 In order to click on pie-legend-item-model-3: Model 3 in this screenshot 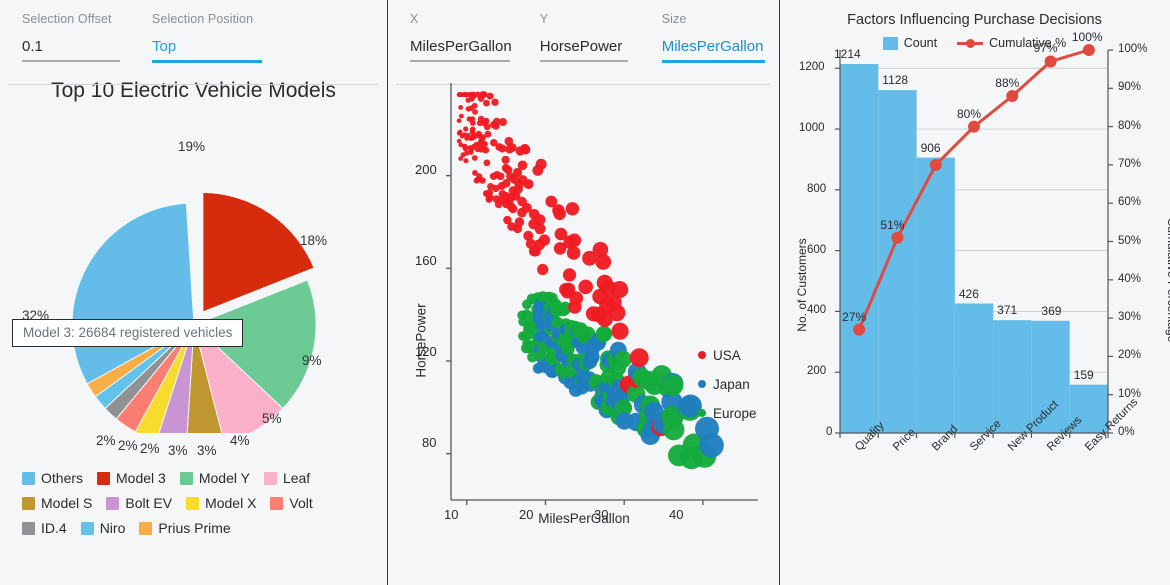, I will do `click(131, 478)`.